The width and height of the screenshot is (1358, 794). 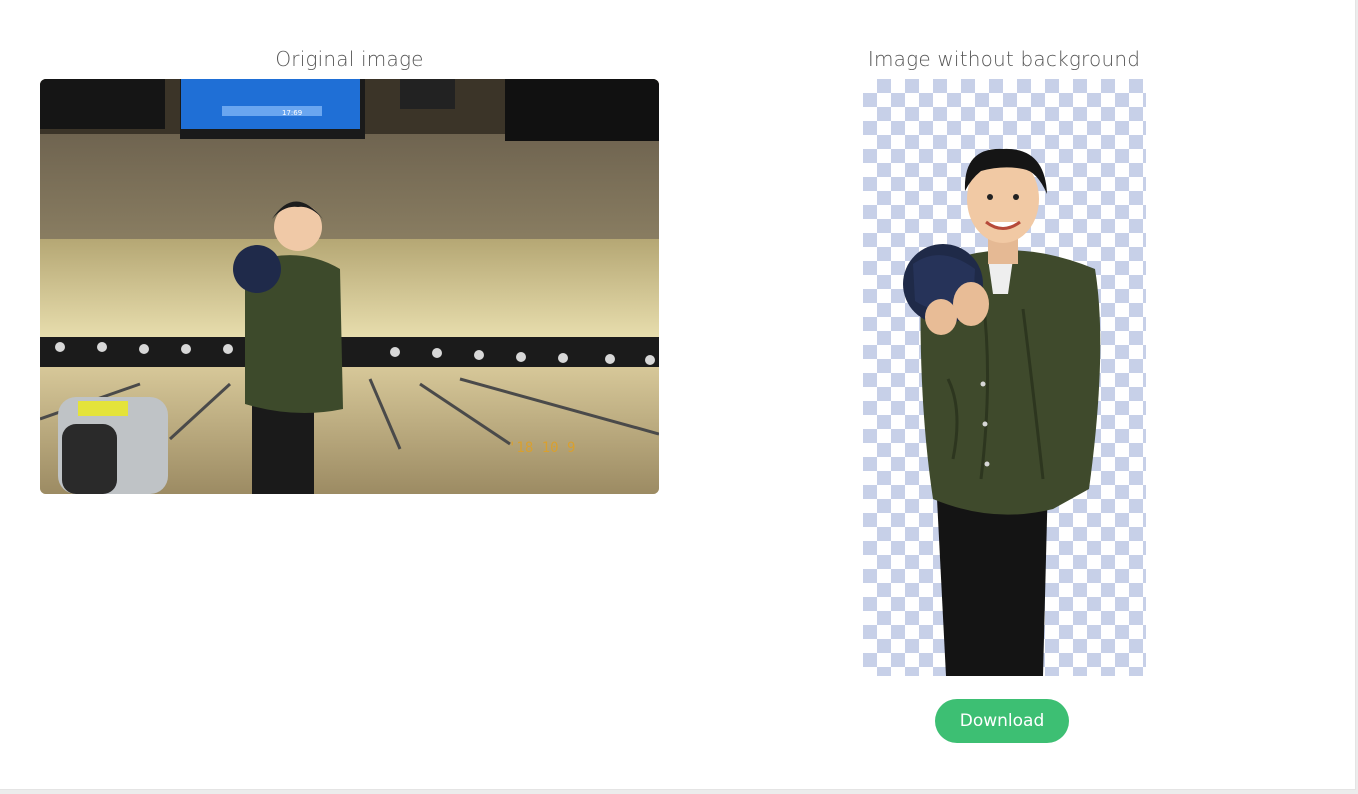 What do you see at coordinates (1004, 59) in the screenshot?
I see `result-image-title: Image without background` at bounding box center [1004, 59].